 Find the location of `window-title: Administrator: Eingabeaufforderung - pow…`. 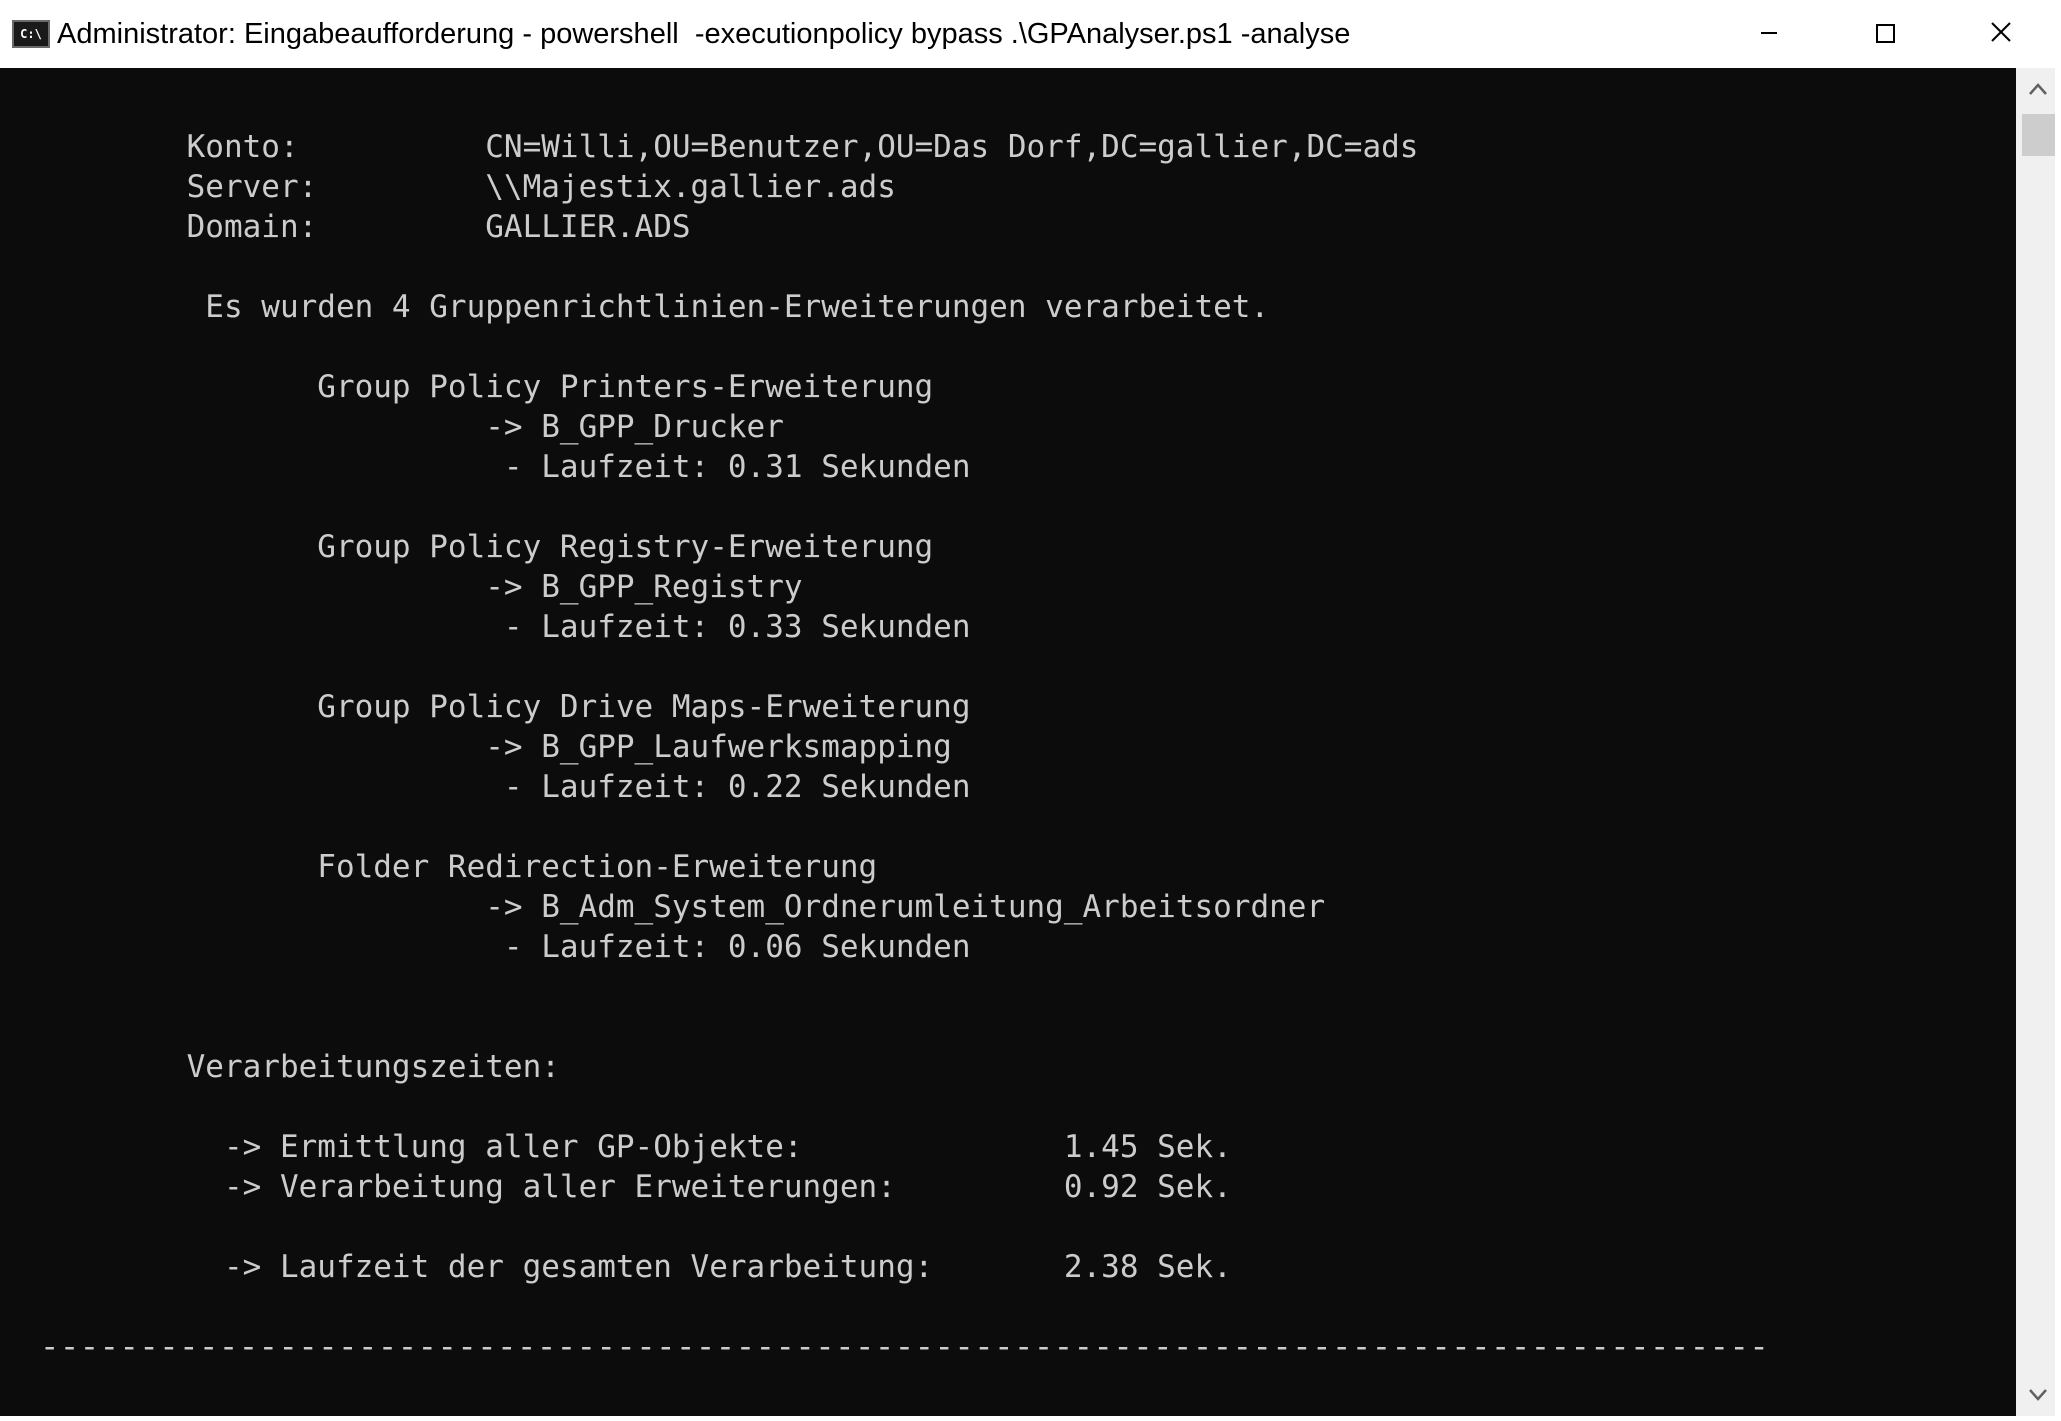

window-title: Administrator: Eingabeaufforderung - pow… is located at coordinates (704, 34).